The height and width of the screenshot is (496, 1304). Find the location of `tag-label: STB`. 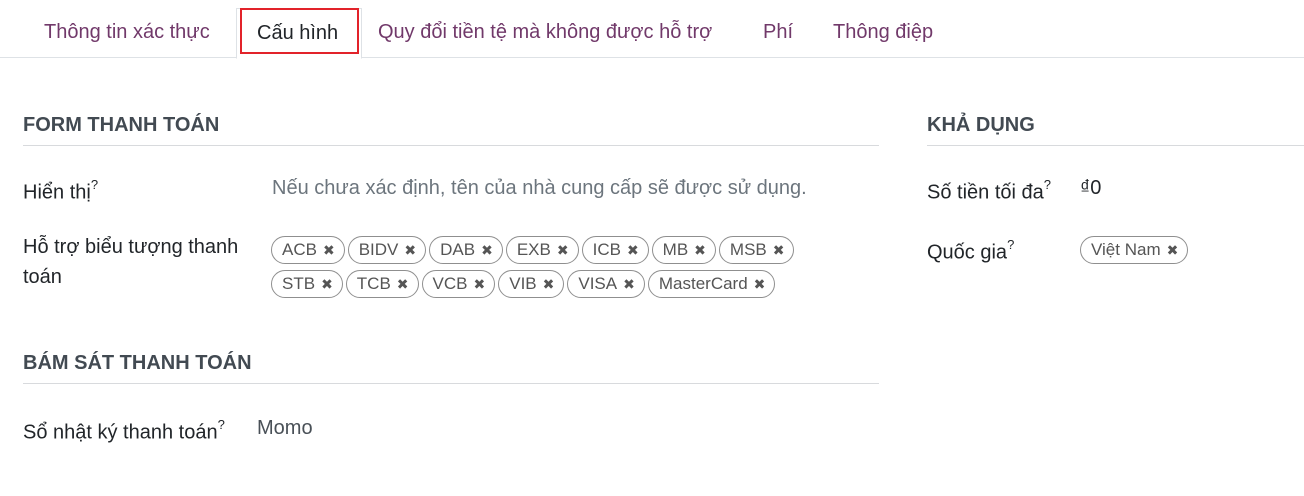

tag-label: STB is located at coordinates (299, 283).